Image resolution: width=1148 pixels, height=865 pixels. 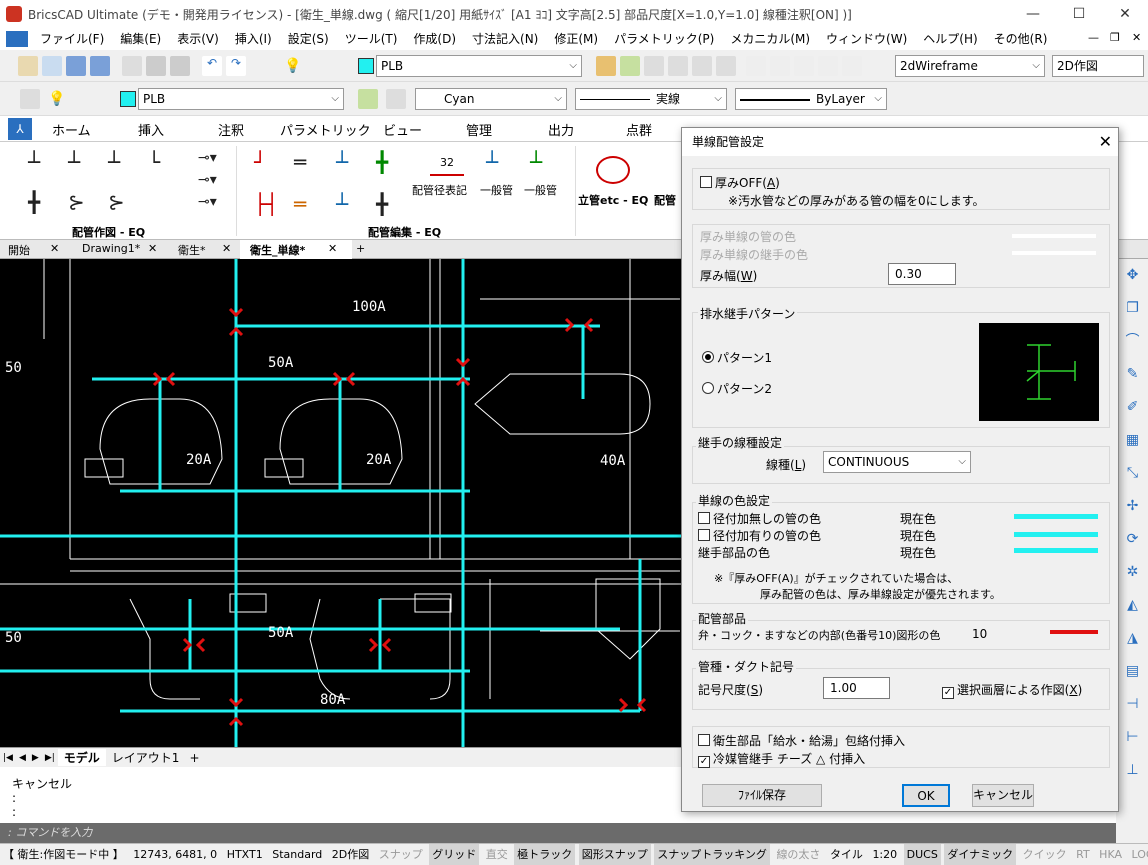 What do you see at coordinates (342, 204) in the screenshot?
I see `edit-rise-icon: ┴` at bounding box center [342, 204].